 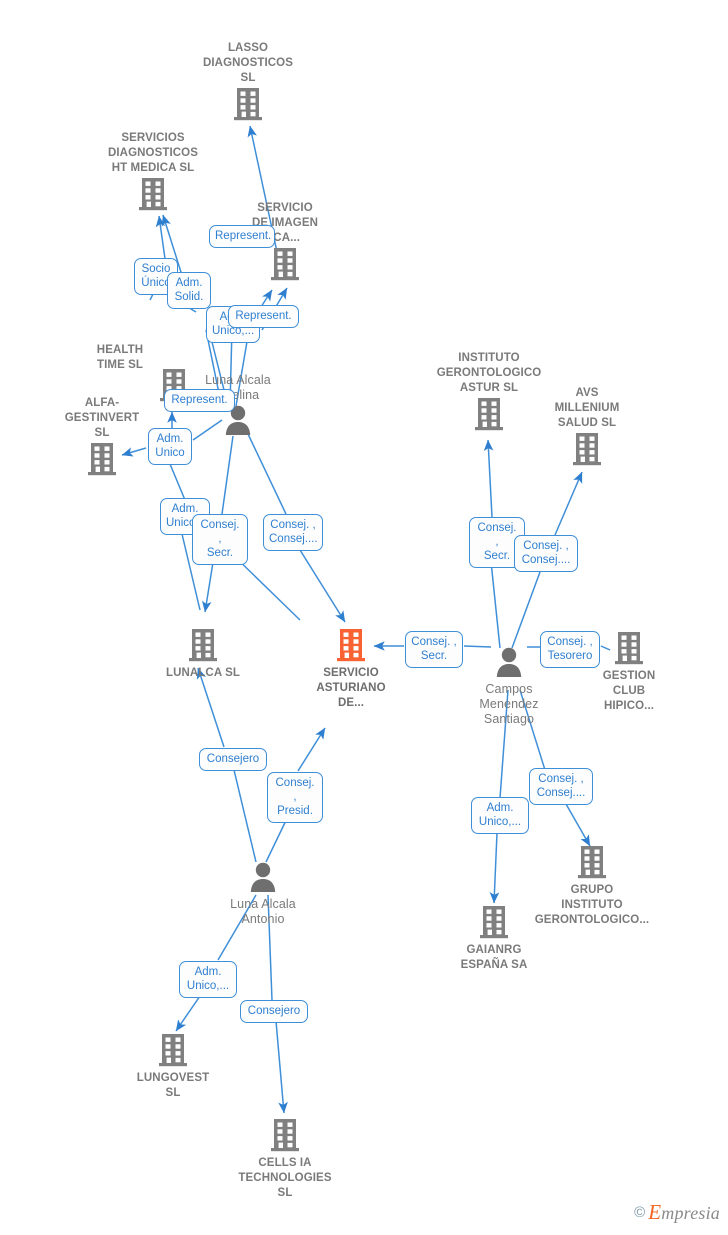 I want to click on copyright-icon: ©, so click(x=640, y=1212).